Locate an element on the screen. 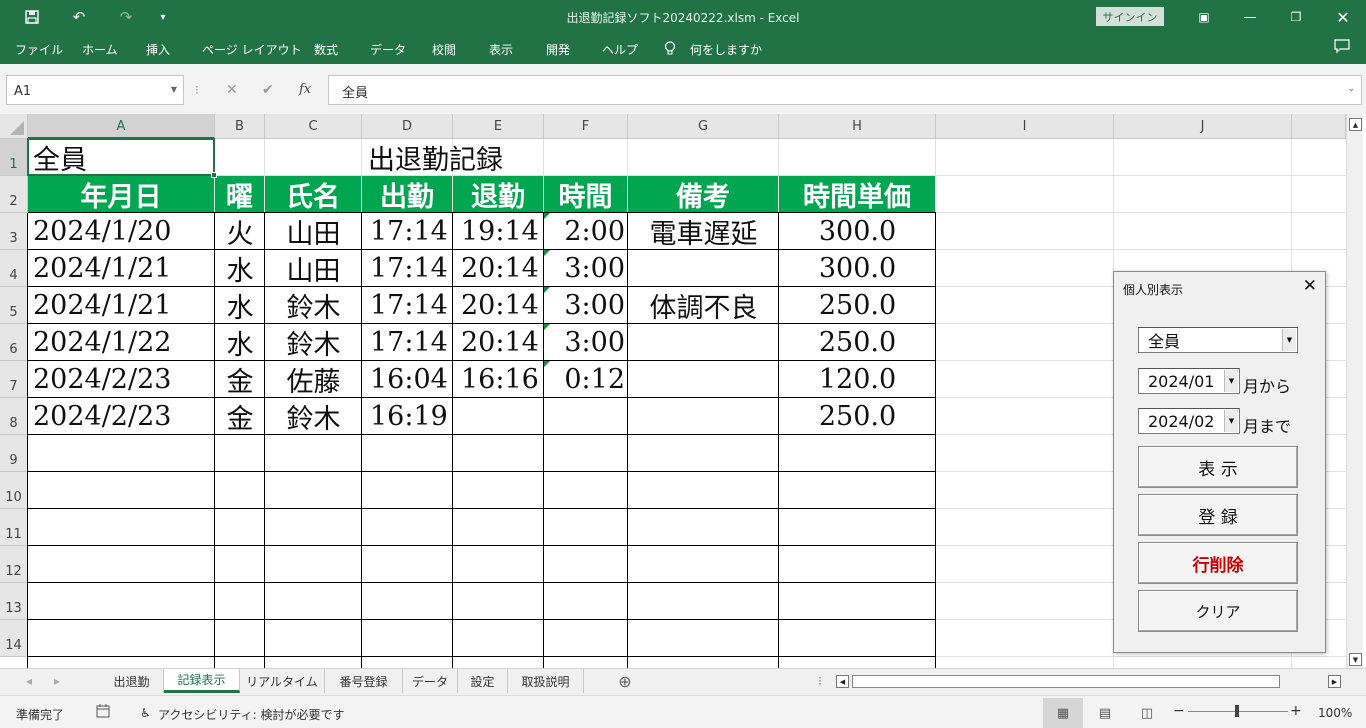 This screenshot has width=1366, height=728. data-cell: 山田 is located at coordinates (313, 268).